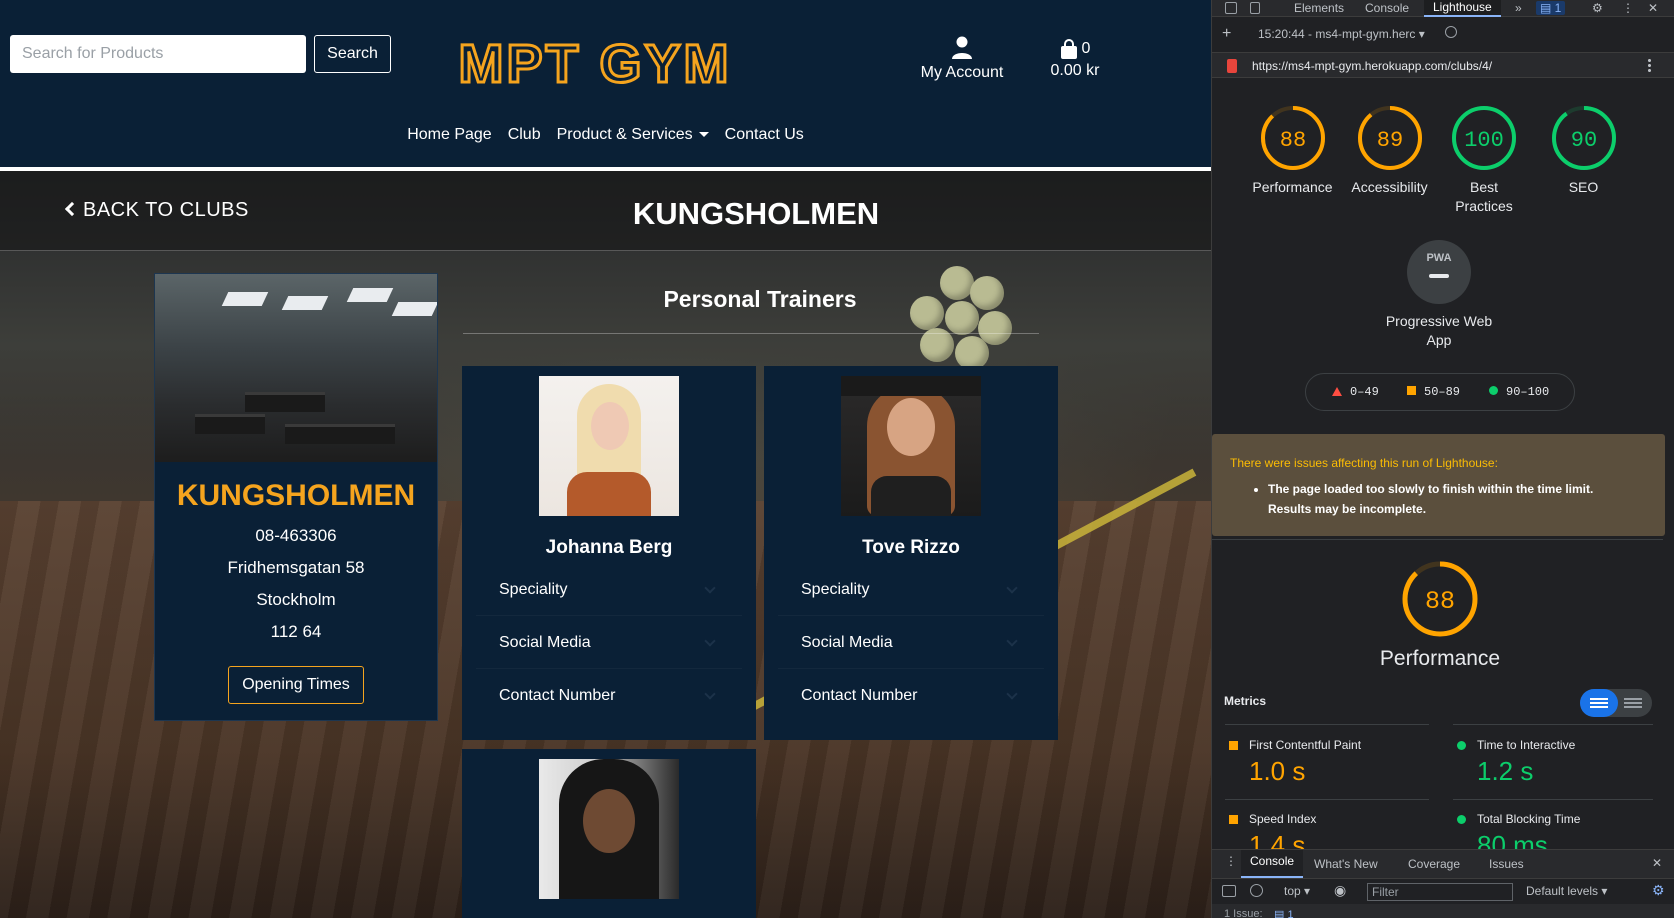 The width and height of the screenshot is (1674, 918). I want to click on lighthouse-toolbar: + 15:20:44 - ms4-mpt-gym.herc ▾, so click(1443, 34).